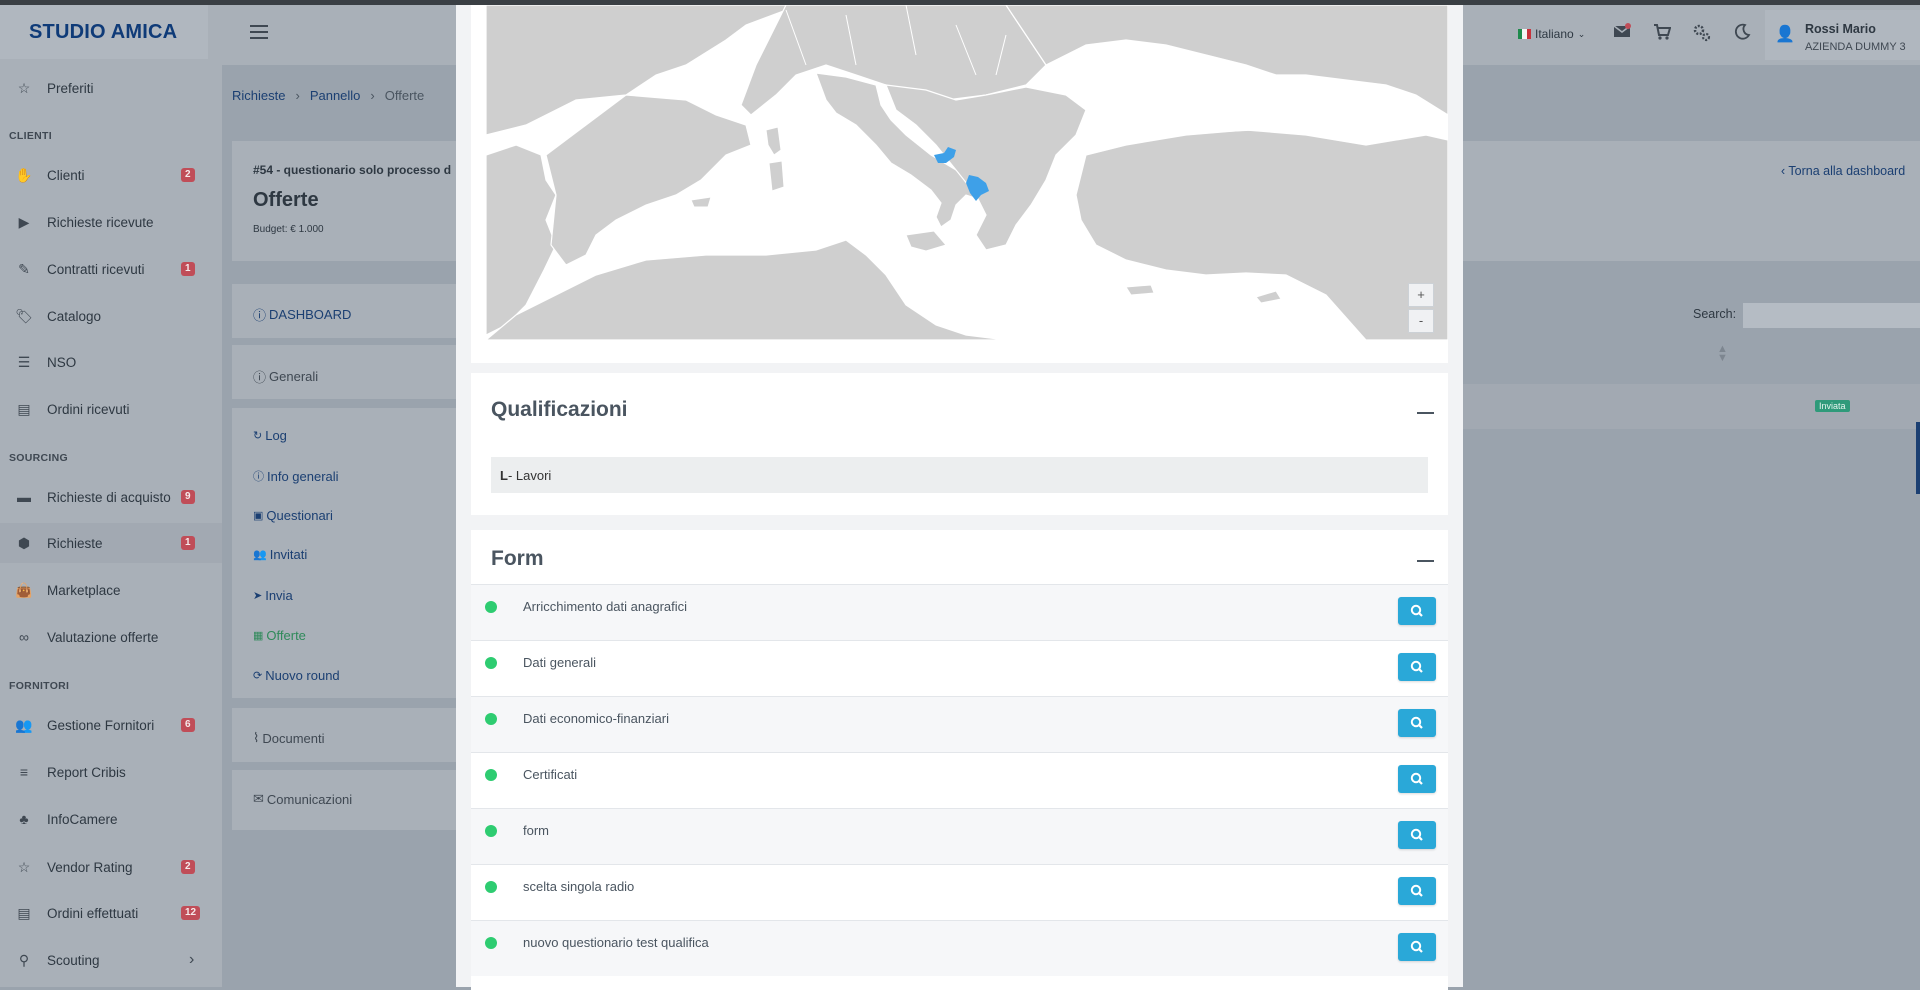  I want to click on star-icon: ☆, so click(24, 87).